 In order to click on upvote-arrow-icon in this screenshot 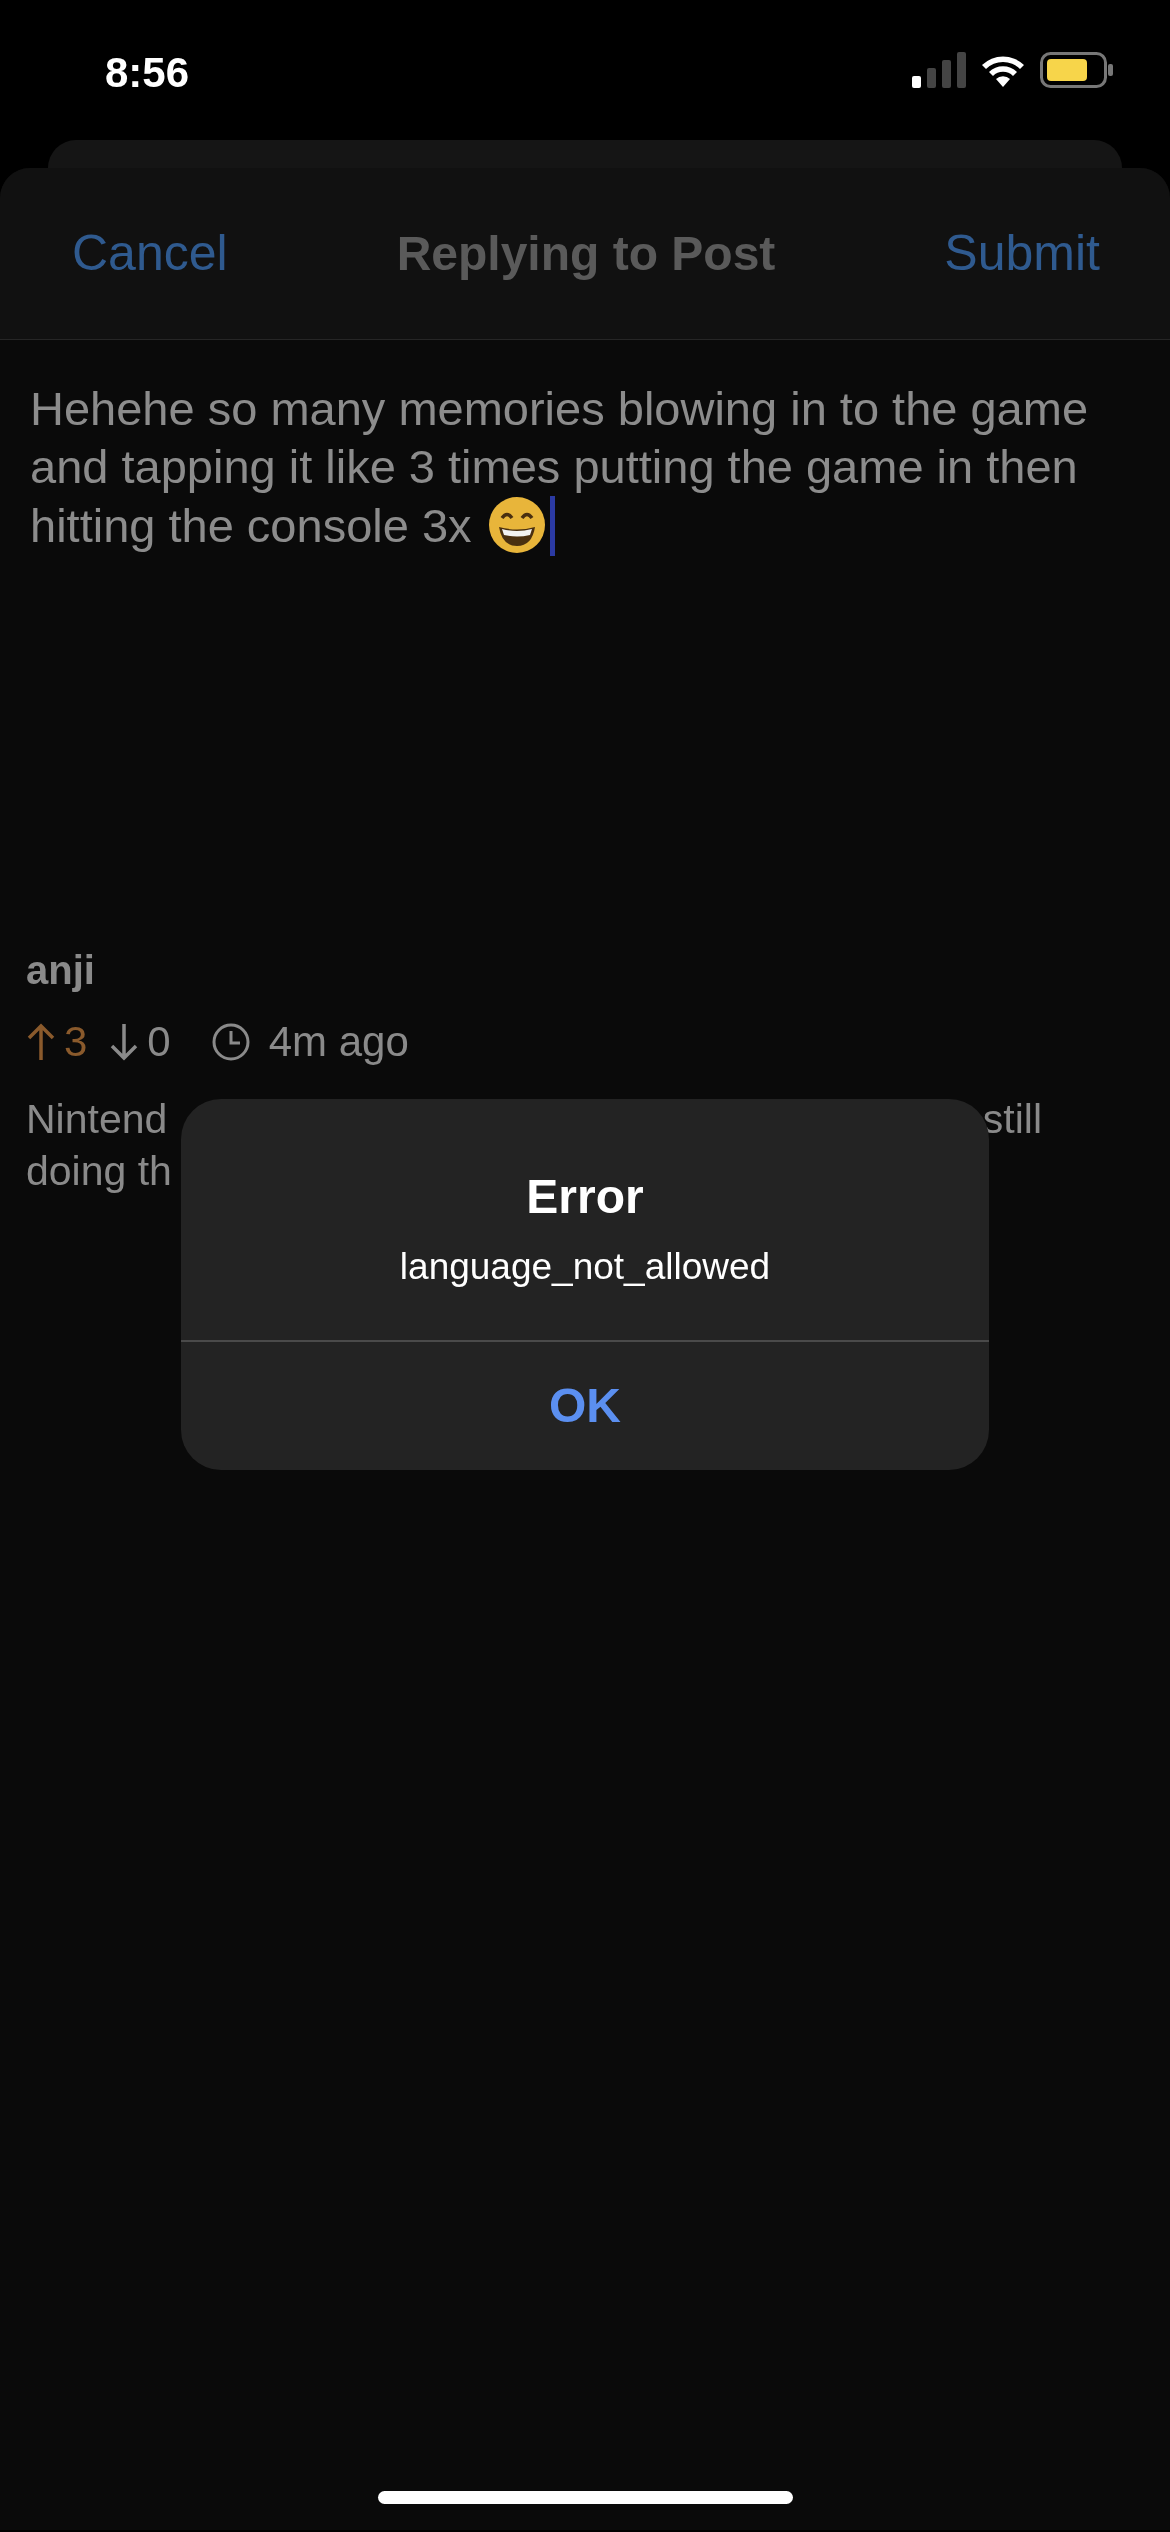, I will do `click(41, 1041)`.